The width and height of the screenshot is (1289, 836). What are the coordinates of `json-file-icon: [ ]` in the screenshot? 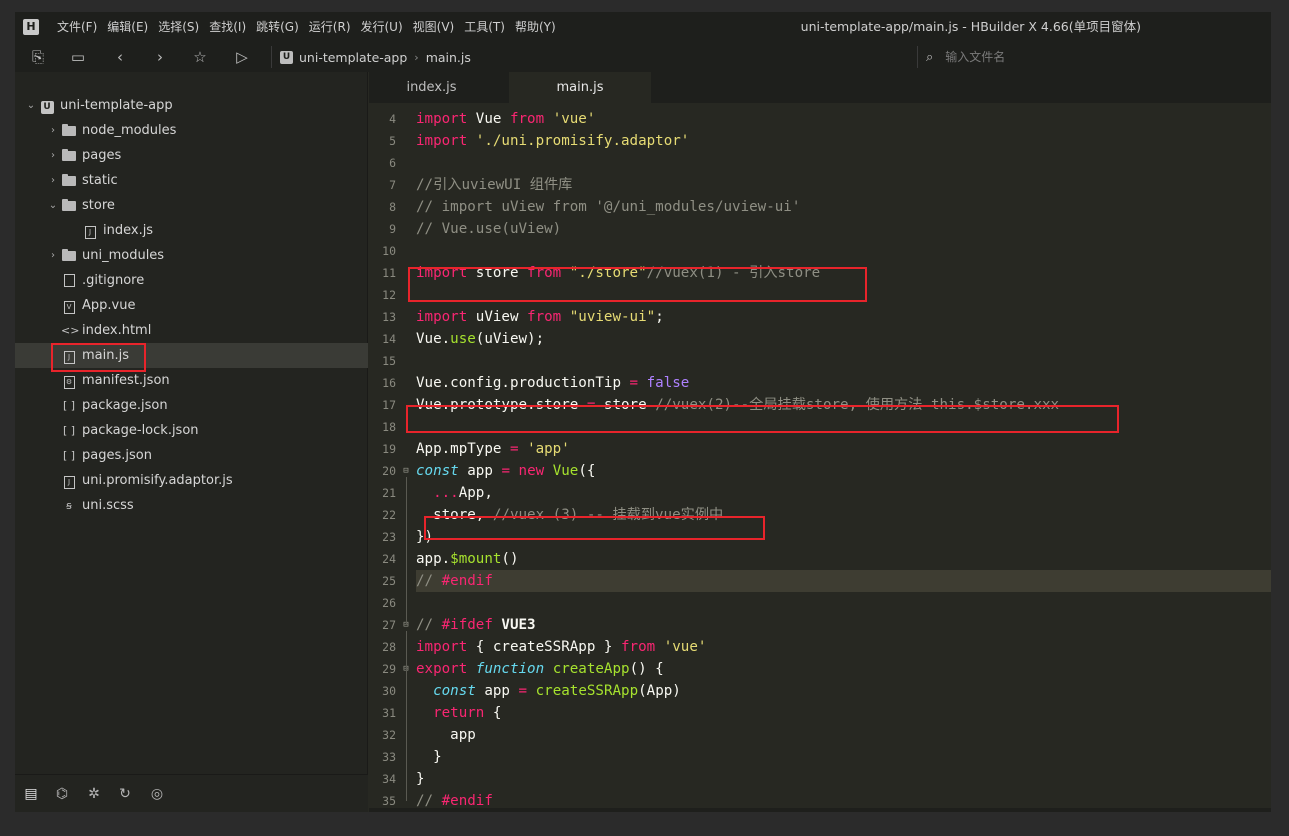 It's located at (69, 405).